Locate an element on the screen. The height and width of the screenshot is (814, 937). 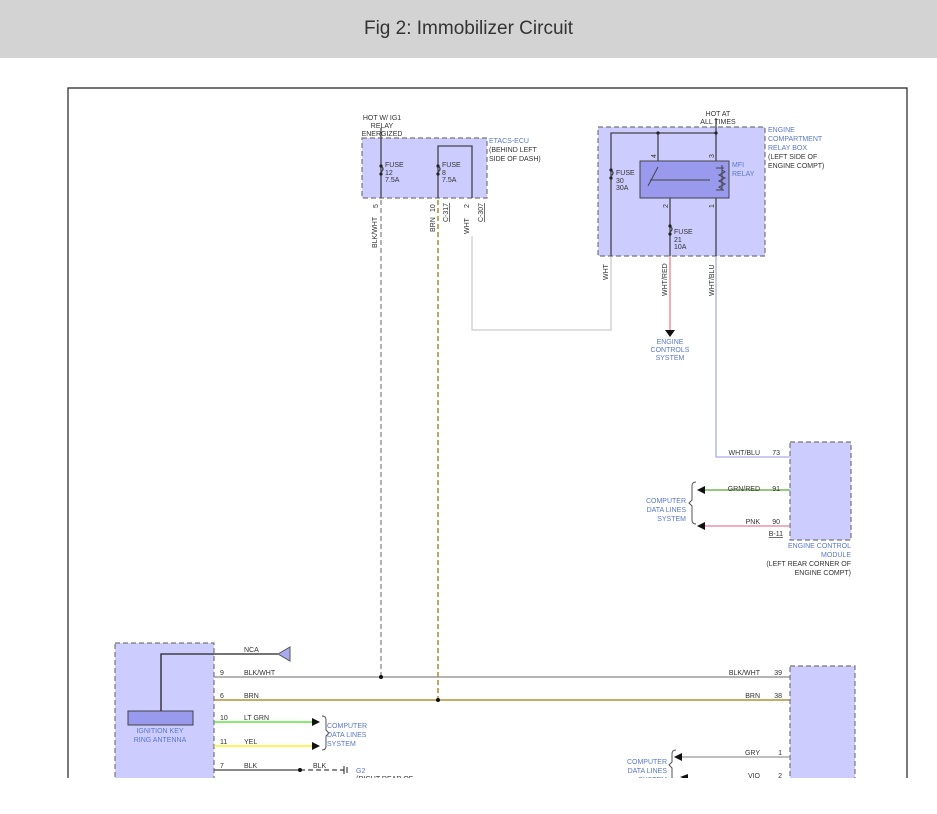
brace is located at coordinates (692, 503).